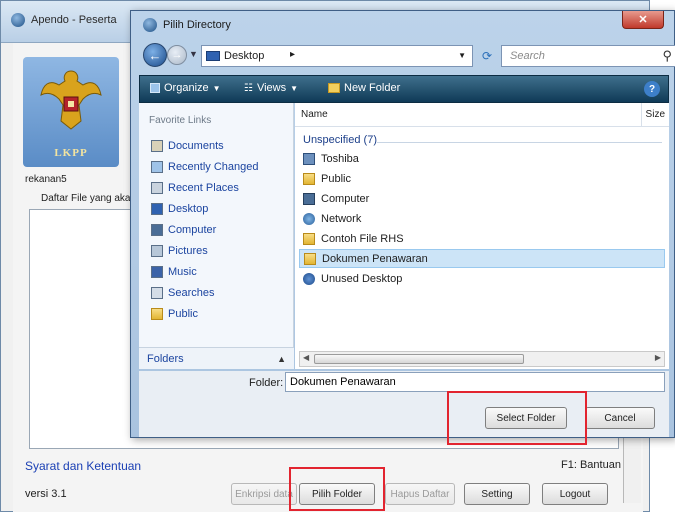 The height and width of the screenshot is (512, 675). What do you see at coordinates (157, 167) in the screenshot?
I see `recently-changed-icon` at bounding box center [157, 167].